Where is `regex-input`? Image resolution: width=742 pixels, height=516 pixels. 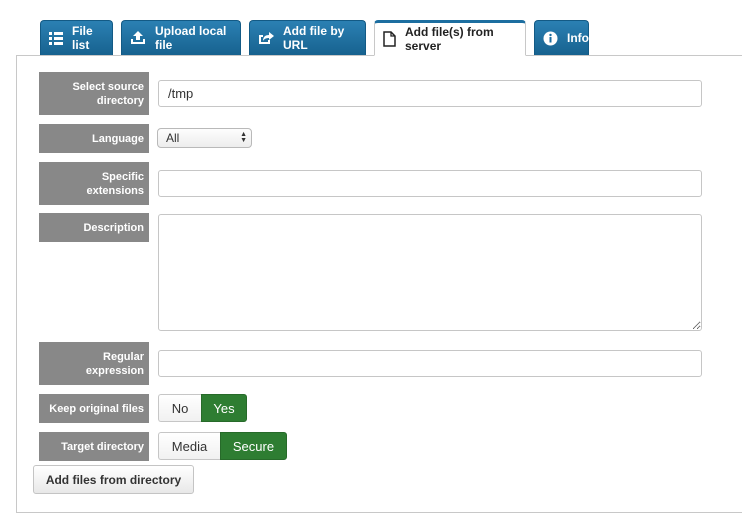
regex-input is located at coordinates (430, 363).